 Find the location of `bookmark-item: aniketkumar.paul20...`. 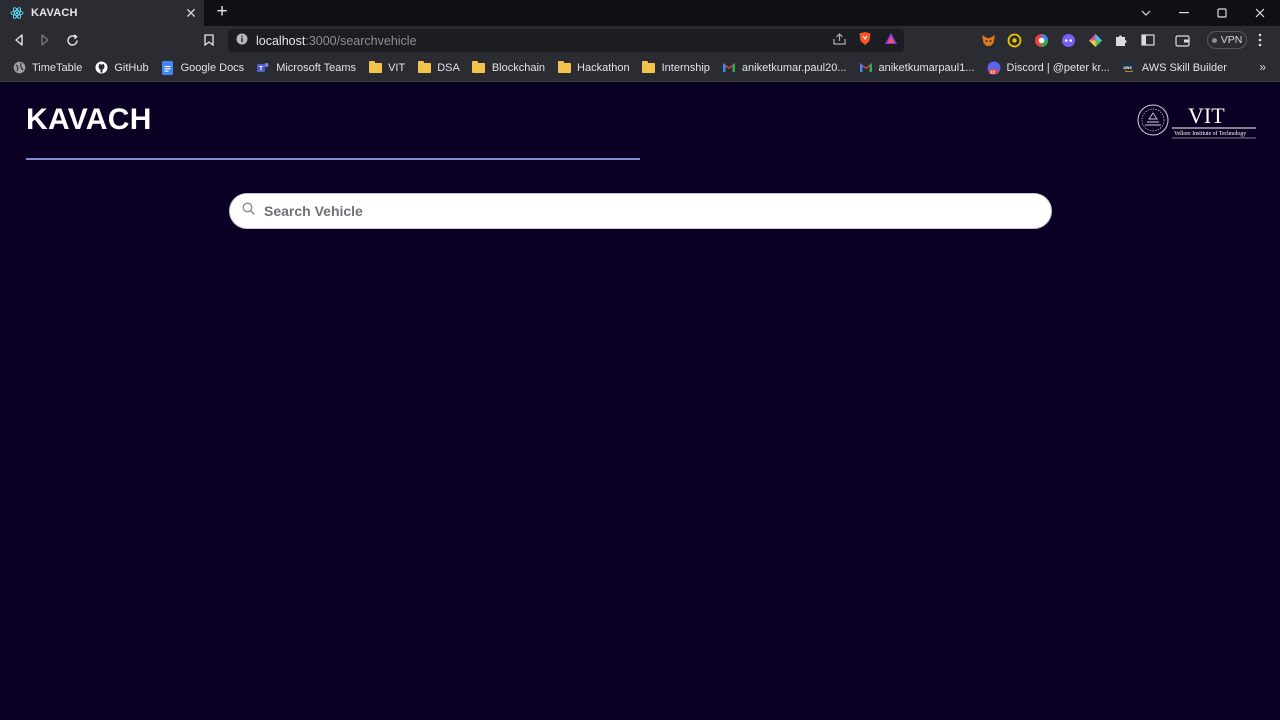

bookmark-item: aniketkumar.paul20... is located at coordinates (784, 68).